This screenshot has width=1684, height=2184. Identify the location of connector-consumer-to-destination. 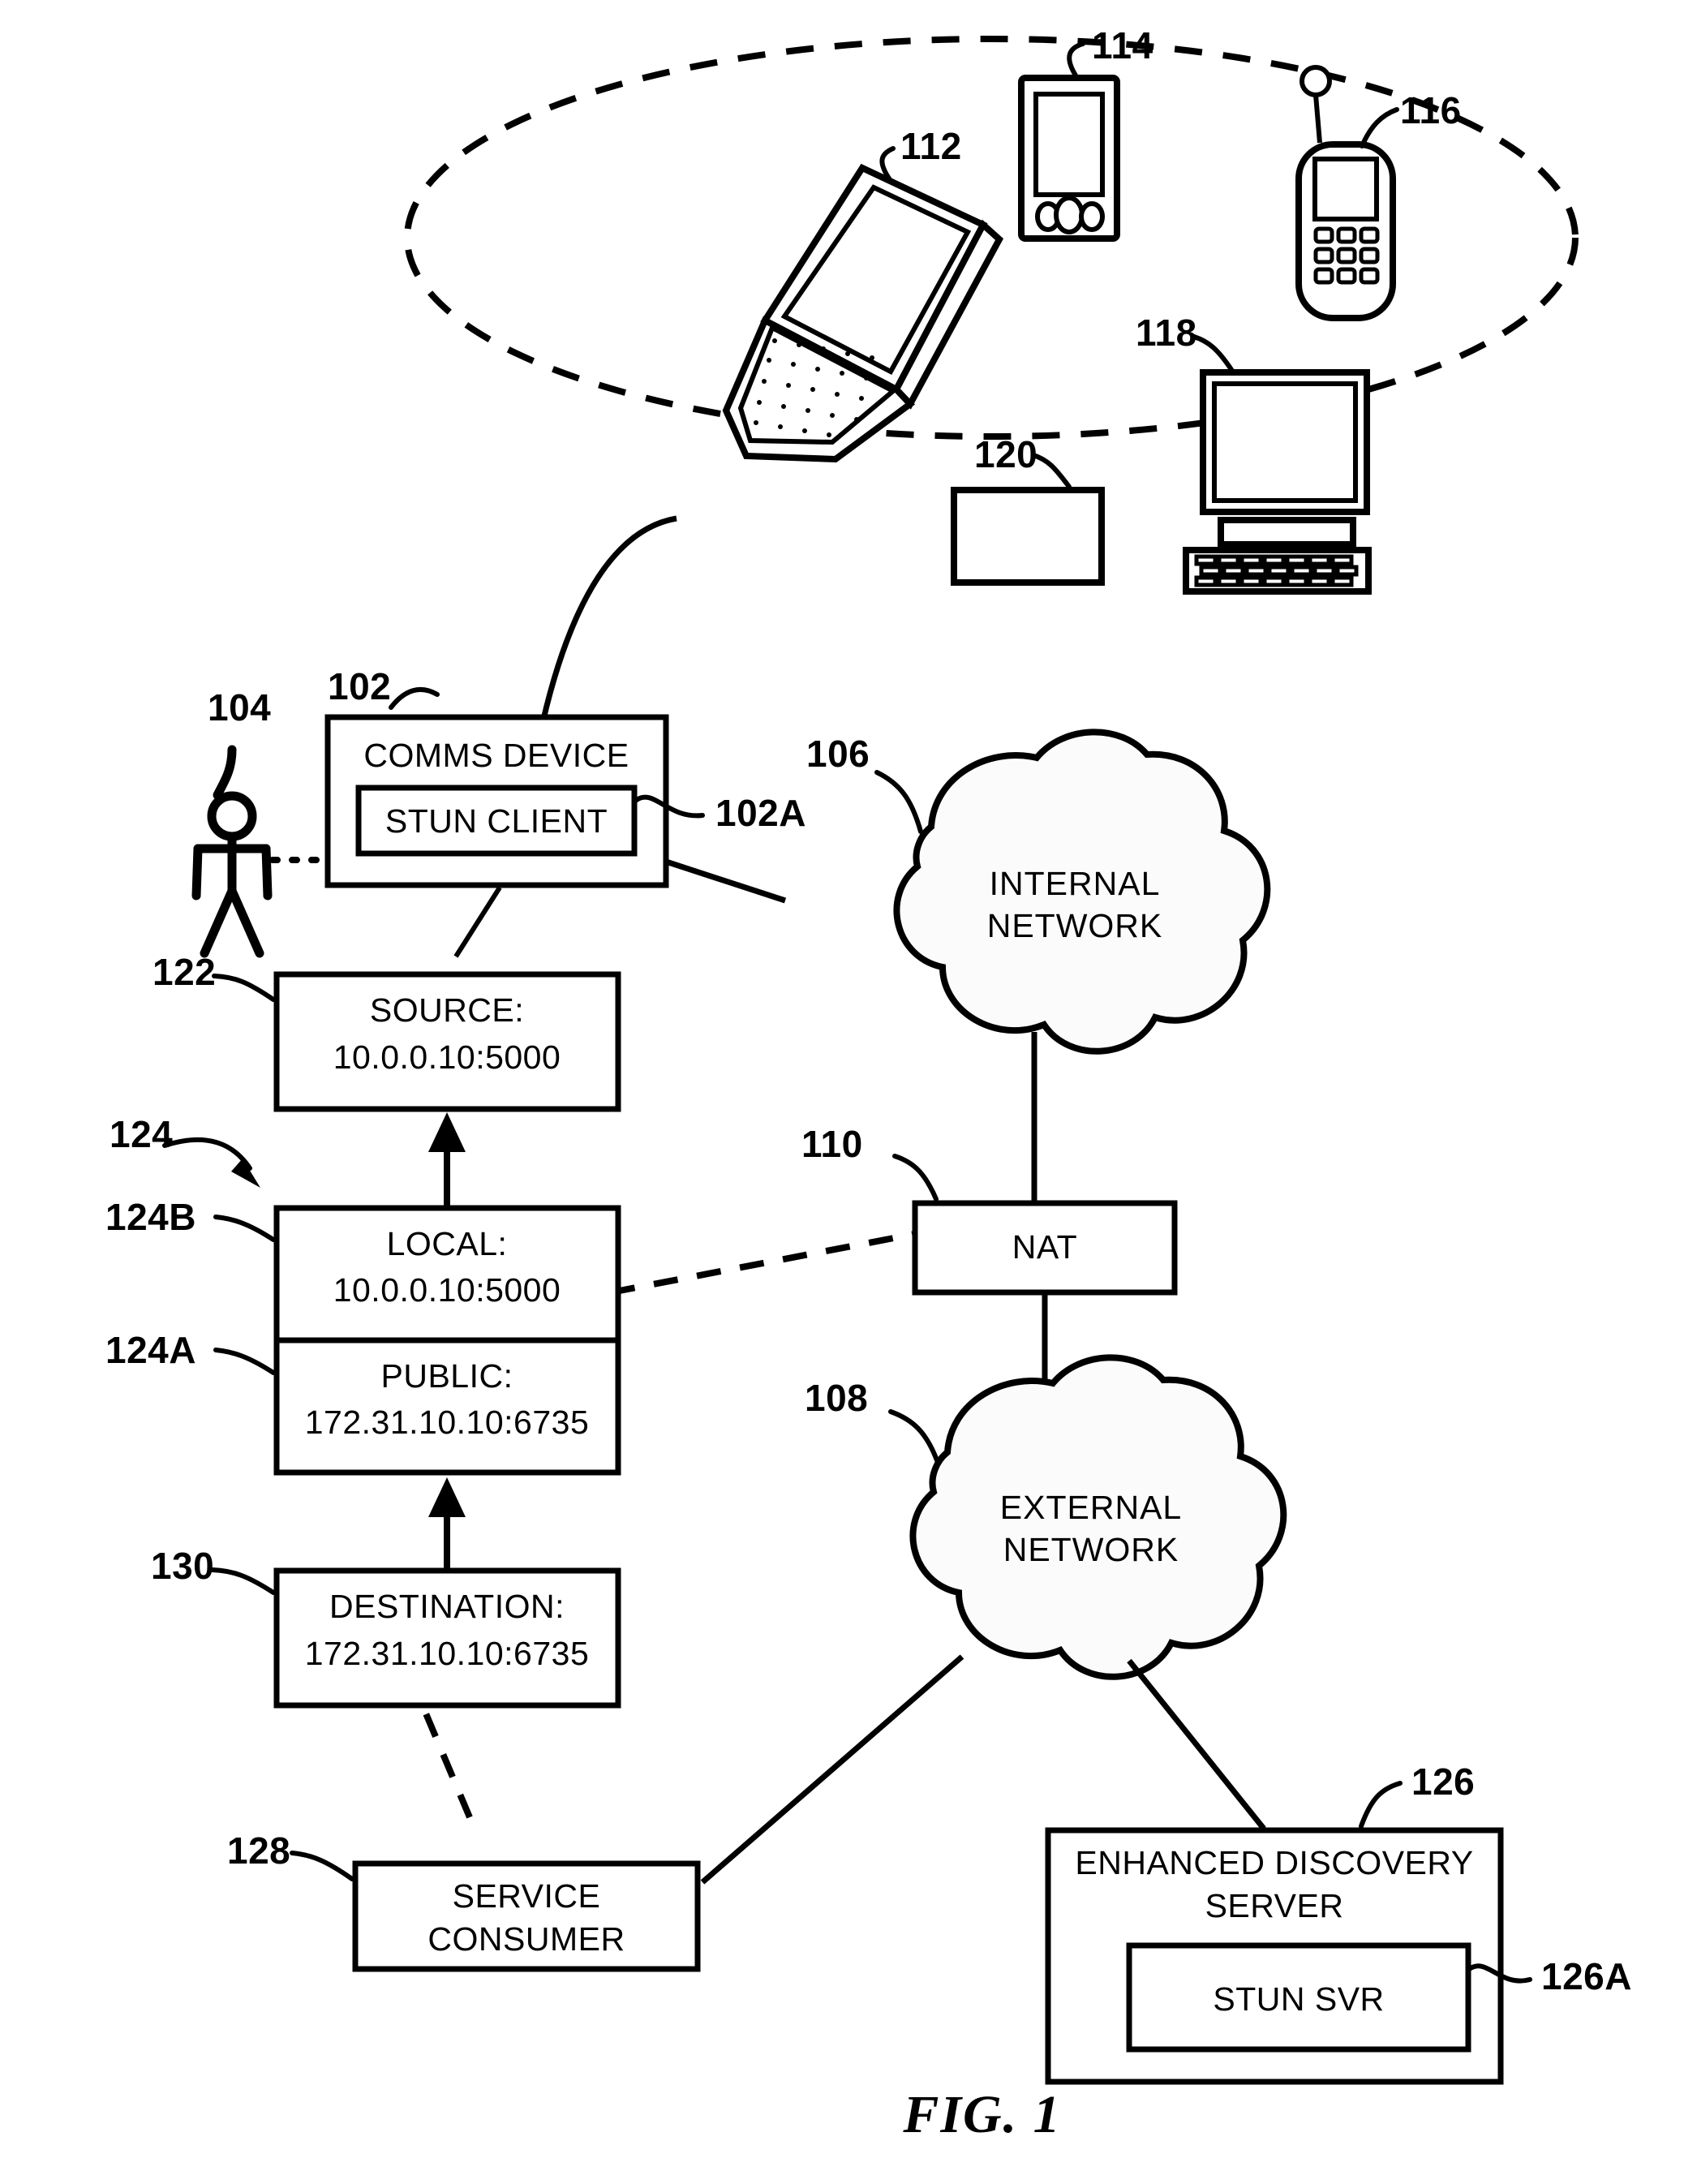
(446, 1763).